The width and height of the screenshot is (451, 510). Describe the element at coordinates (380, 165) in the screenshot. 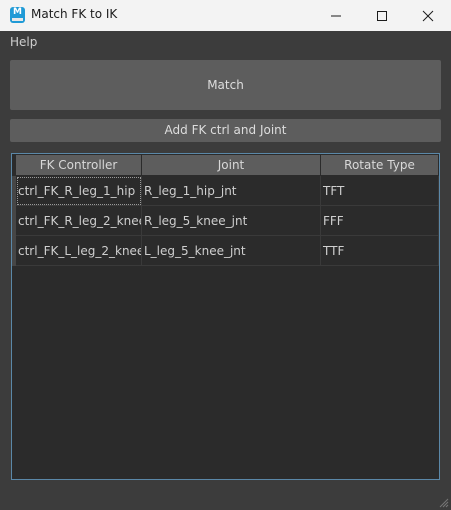

I see `column-header-rotate-type: Rotate Type` at that location.